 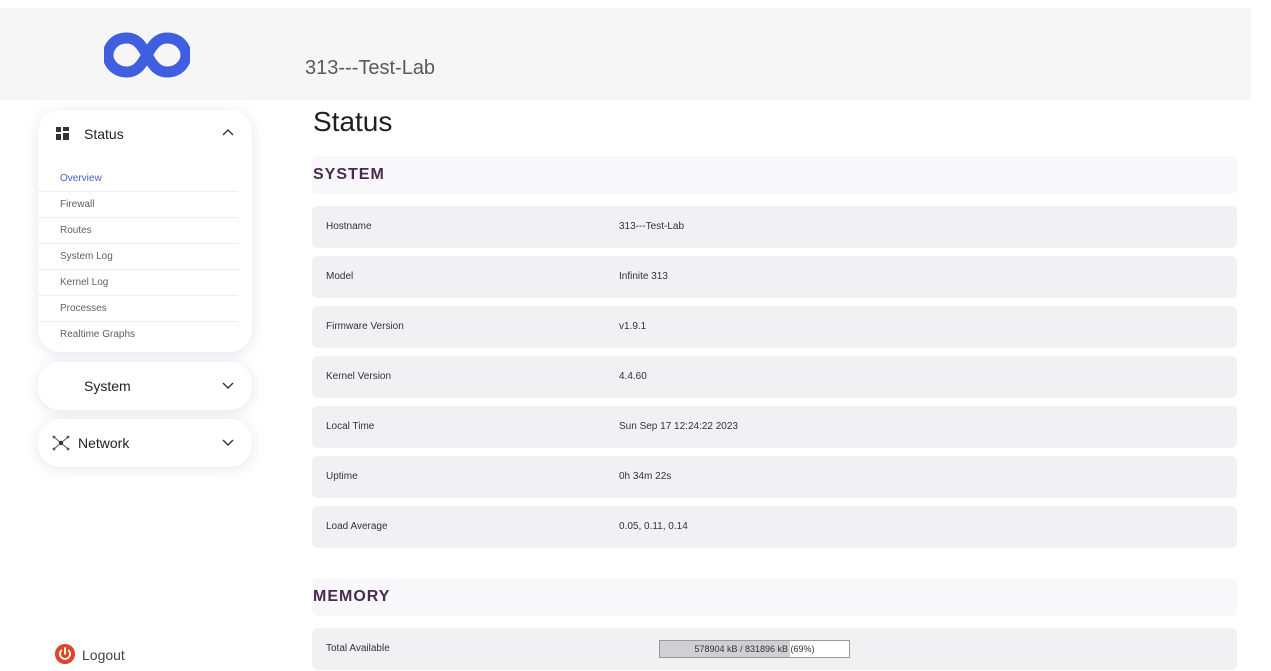 I want to click on chevron-up-icon, so click(x=228, y=132).